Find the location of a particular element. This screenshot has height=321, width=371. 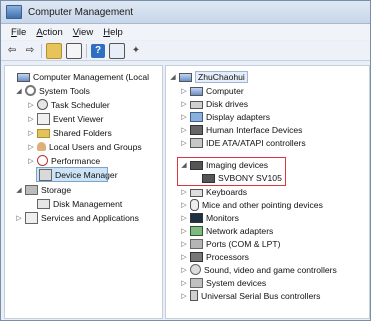

tree-root: Computer Management (Local is located at coordinates (78, 76).